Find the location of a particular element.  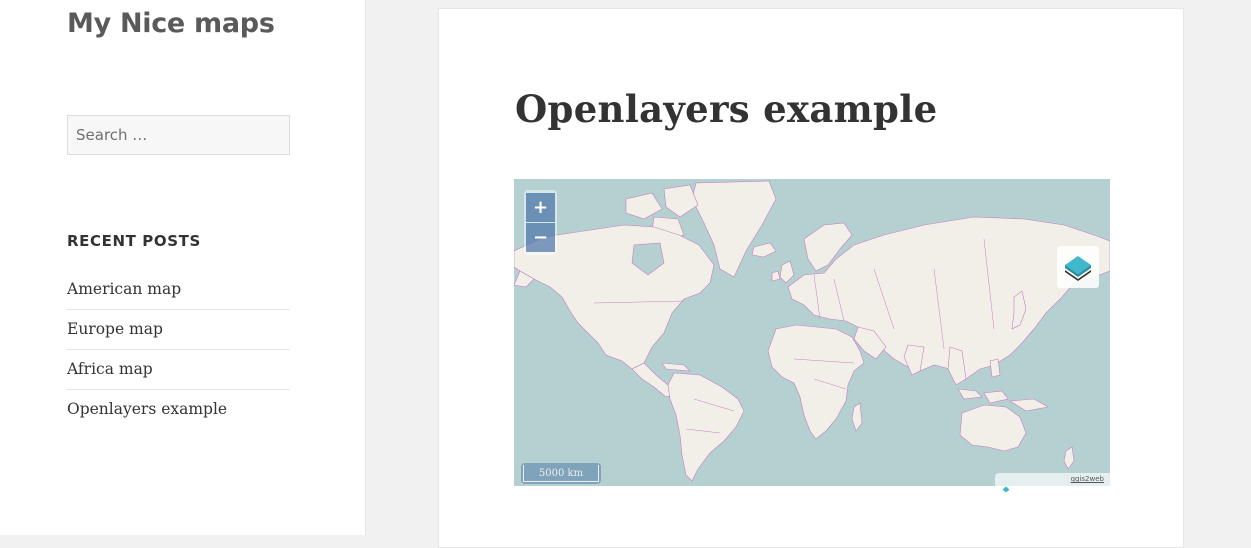

scale-label: 5000 km is located at coordinates (561, 473).